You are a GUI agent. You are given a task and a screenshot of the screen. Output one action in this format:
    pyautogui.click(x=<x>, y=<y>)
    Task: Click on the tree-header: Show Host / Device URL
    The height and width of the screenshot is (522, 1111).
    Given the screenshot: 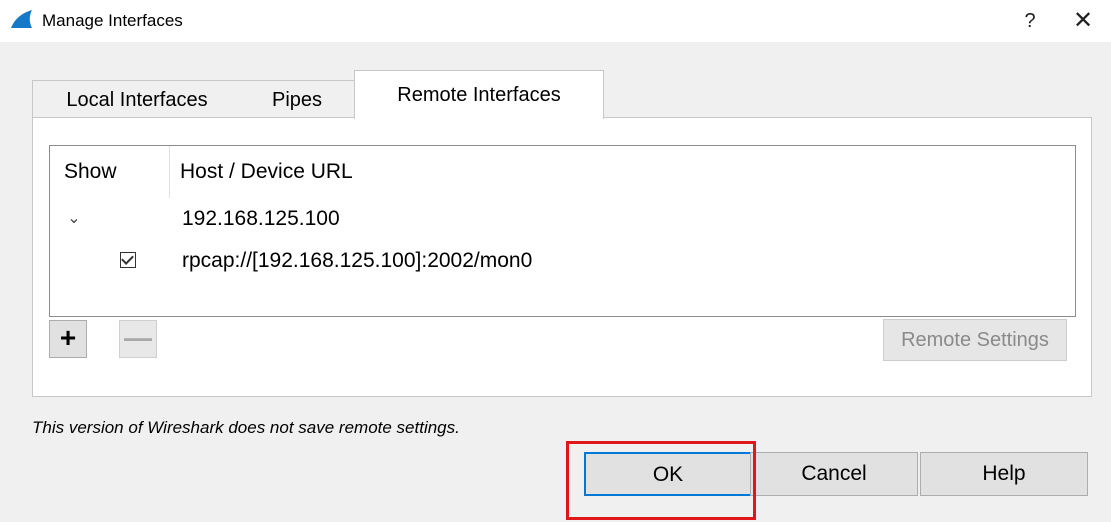 What is the action you would take?
    pyautogui.click(x=562, y=172)
    